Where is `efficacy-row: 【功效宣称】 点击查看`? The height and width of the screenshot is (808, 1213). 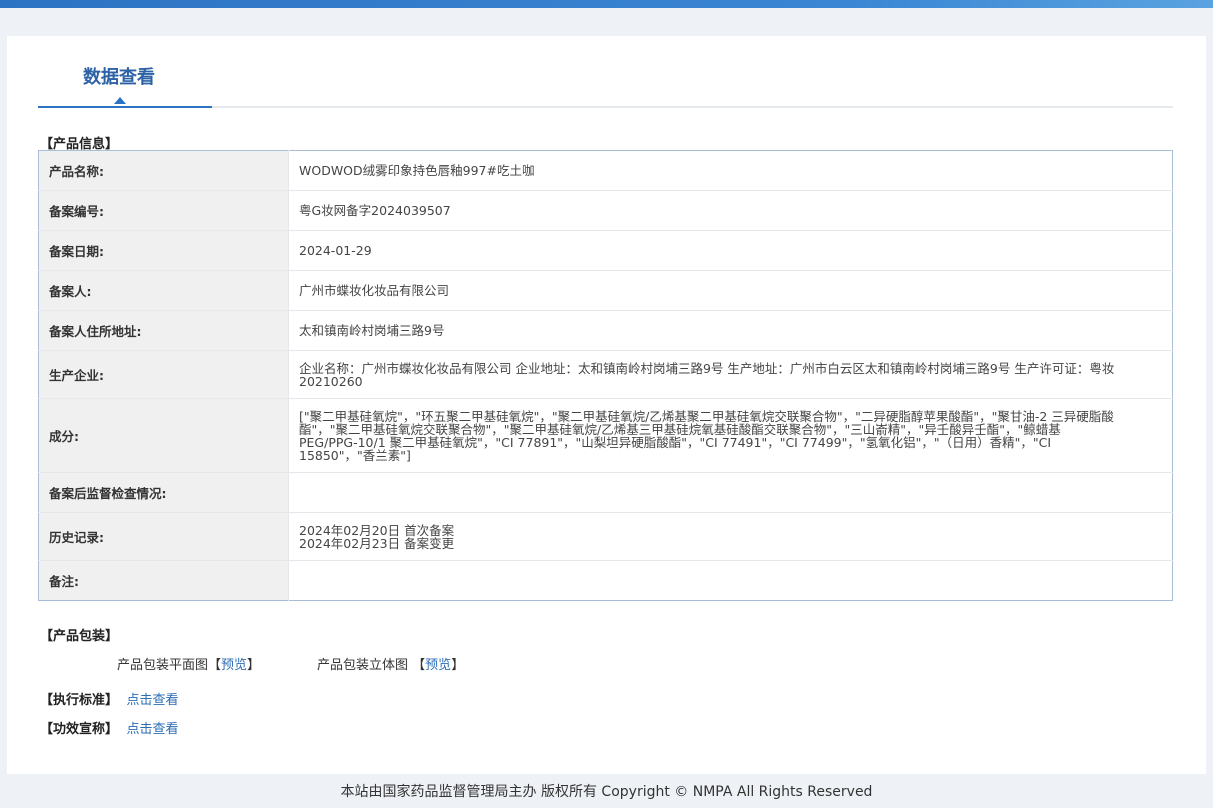 efficacy-row: 【功效宣称】 点击查看 is located at coordinates (109, 727).